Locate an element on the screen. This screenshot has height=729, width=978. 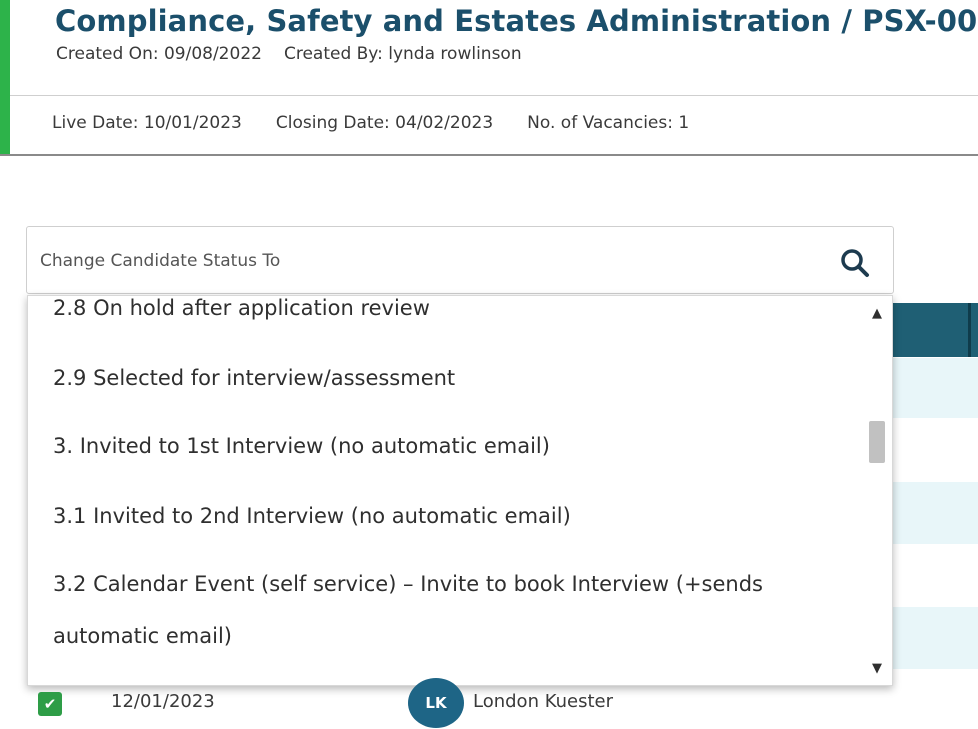
scroll-up-arrow-icon: ▲ is located at coordinates (877, 314).